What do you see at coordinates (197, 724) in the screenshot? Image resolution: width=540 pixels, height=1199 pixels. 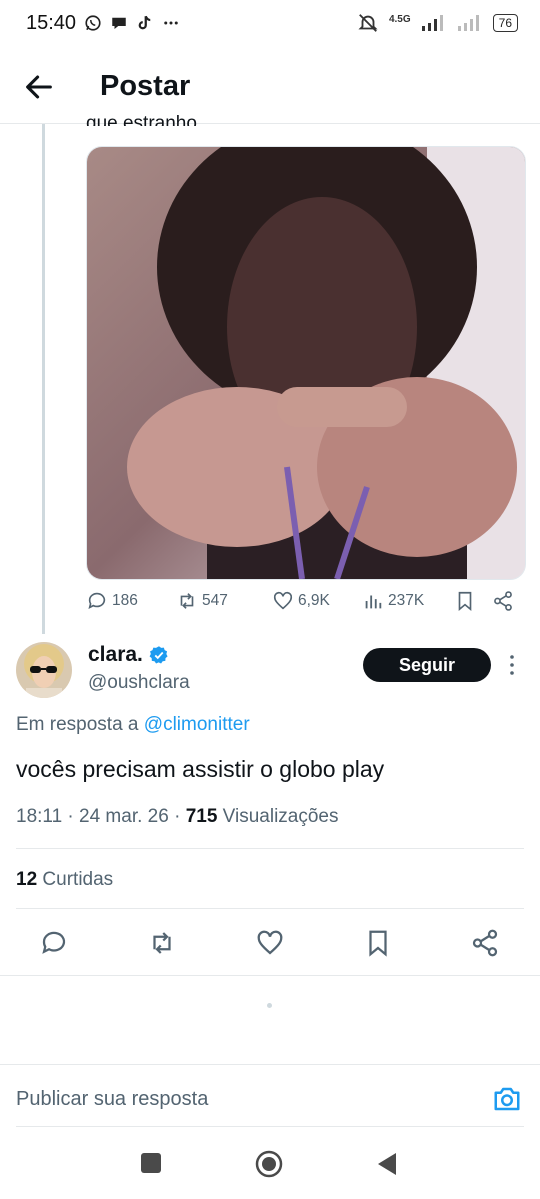 I see `reply-mention-link: @climonitter` at bounding box center [197, 724].